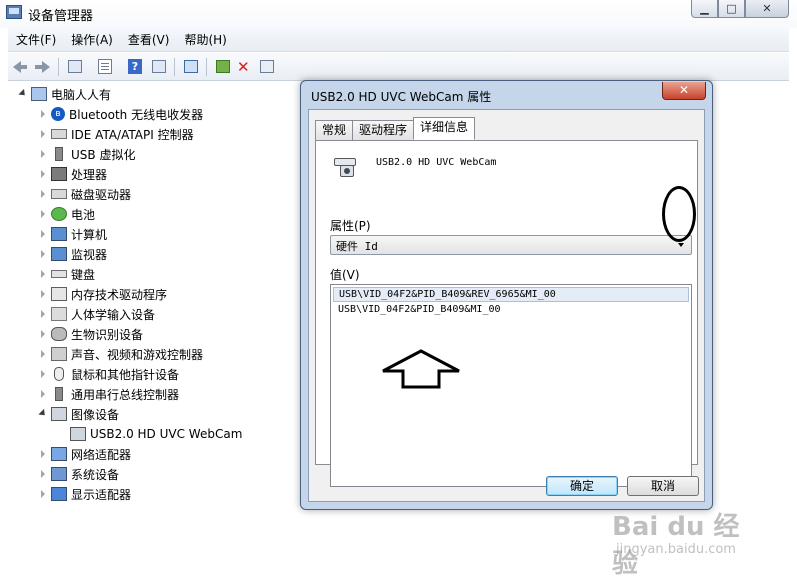  What do you see at coordinates (511, 245) in the screenshot?
I see `property-dropdown: 硬件 Id` at bounding box center [511, 245].